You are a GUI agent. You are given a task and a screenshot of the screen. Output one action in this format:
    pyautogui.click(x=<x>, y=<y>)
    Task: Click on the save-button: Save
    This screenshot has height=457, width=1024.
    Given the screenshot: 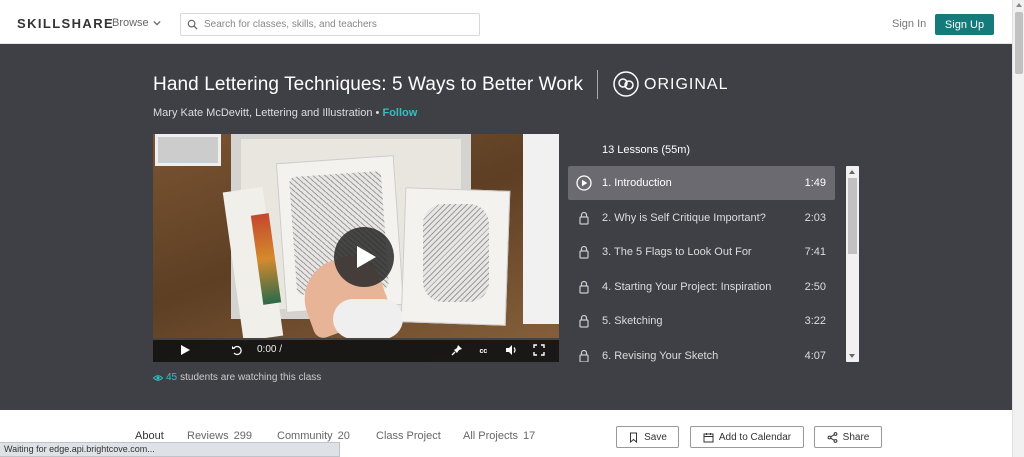 What is the action you would take?
    pyautogui.click(x=647, y=437)
    